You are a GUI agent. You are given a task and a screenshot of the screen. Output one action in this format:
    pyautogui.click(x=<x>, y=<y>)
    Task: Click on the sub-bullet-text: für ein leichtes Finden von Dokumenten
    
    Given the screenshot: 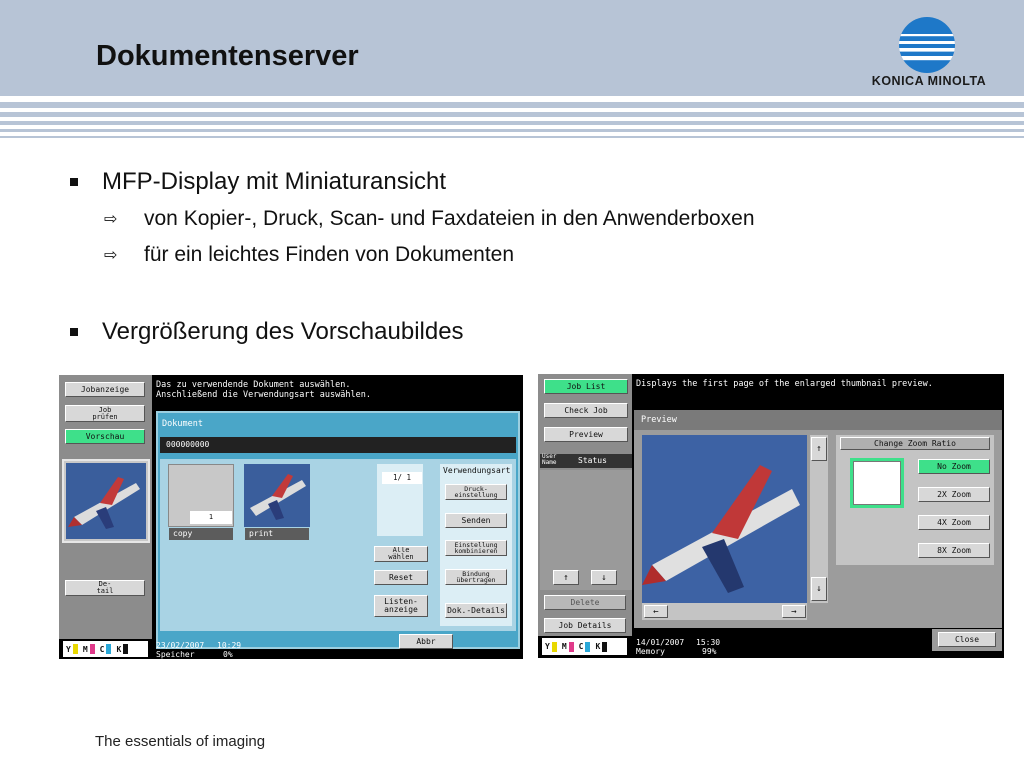 What is the action you would take?
    pyautogui.click(x=329, y=254)
    